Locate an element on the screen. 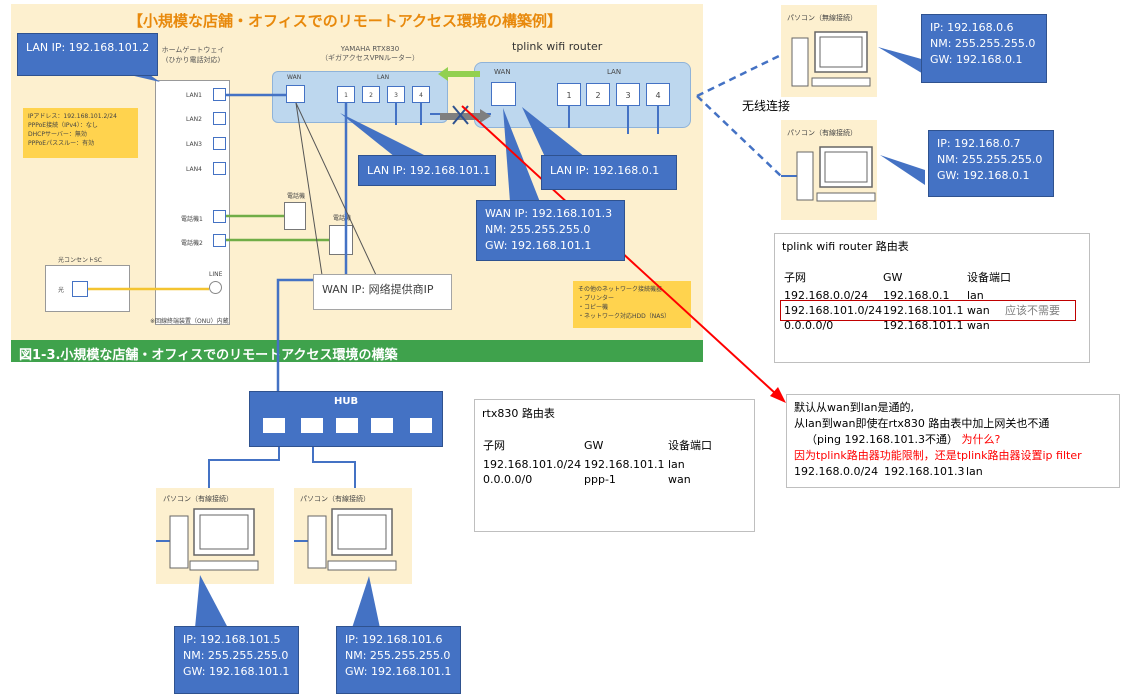 This screenshot has height=698, width=1128. note-line: （ping 192.168.101.3不通） 为什么? is located at coordinates (938, 440).